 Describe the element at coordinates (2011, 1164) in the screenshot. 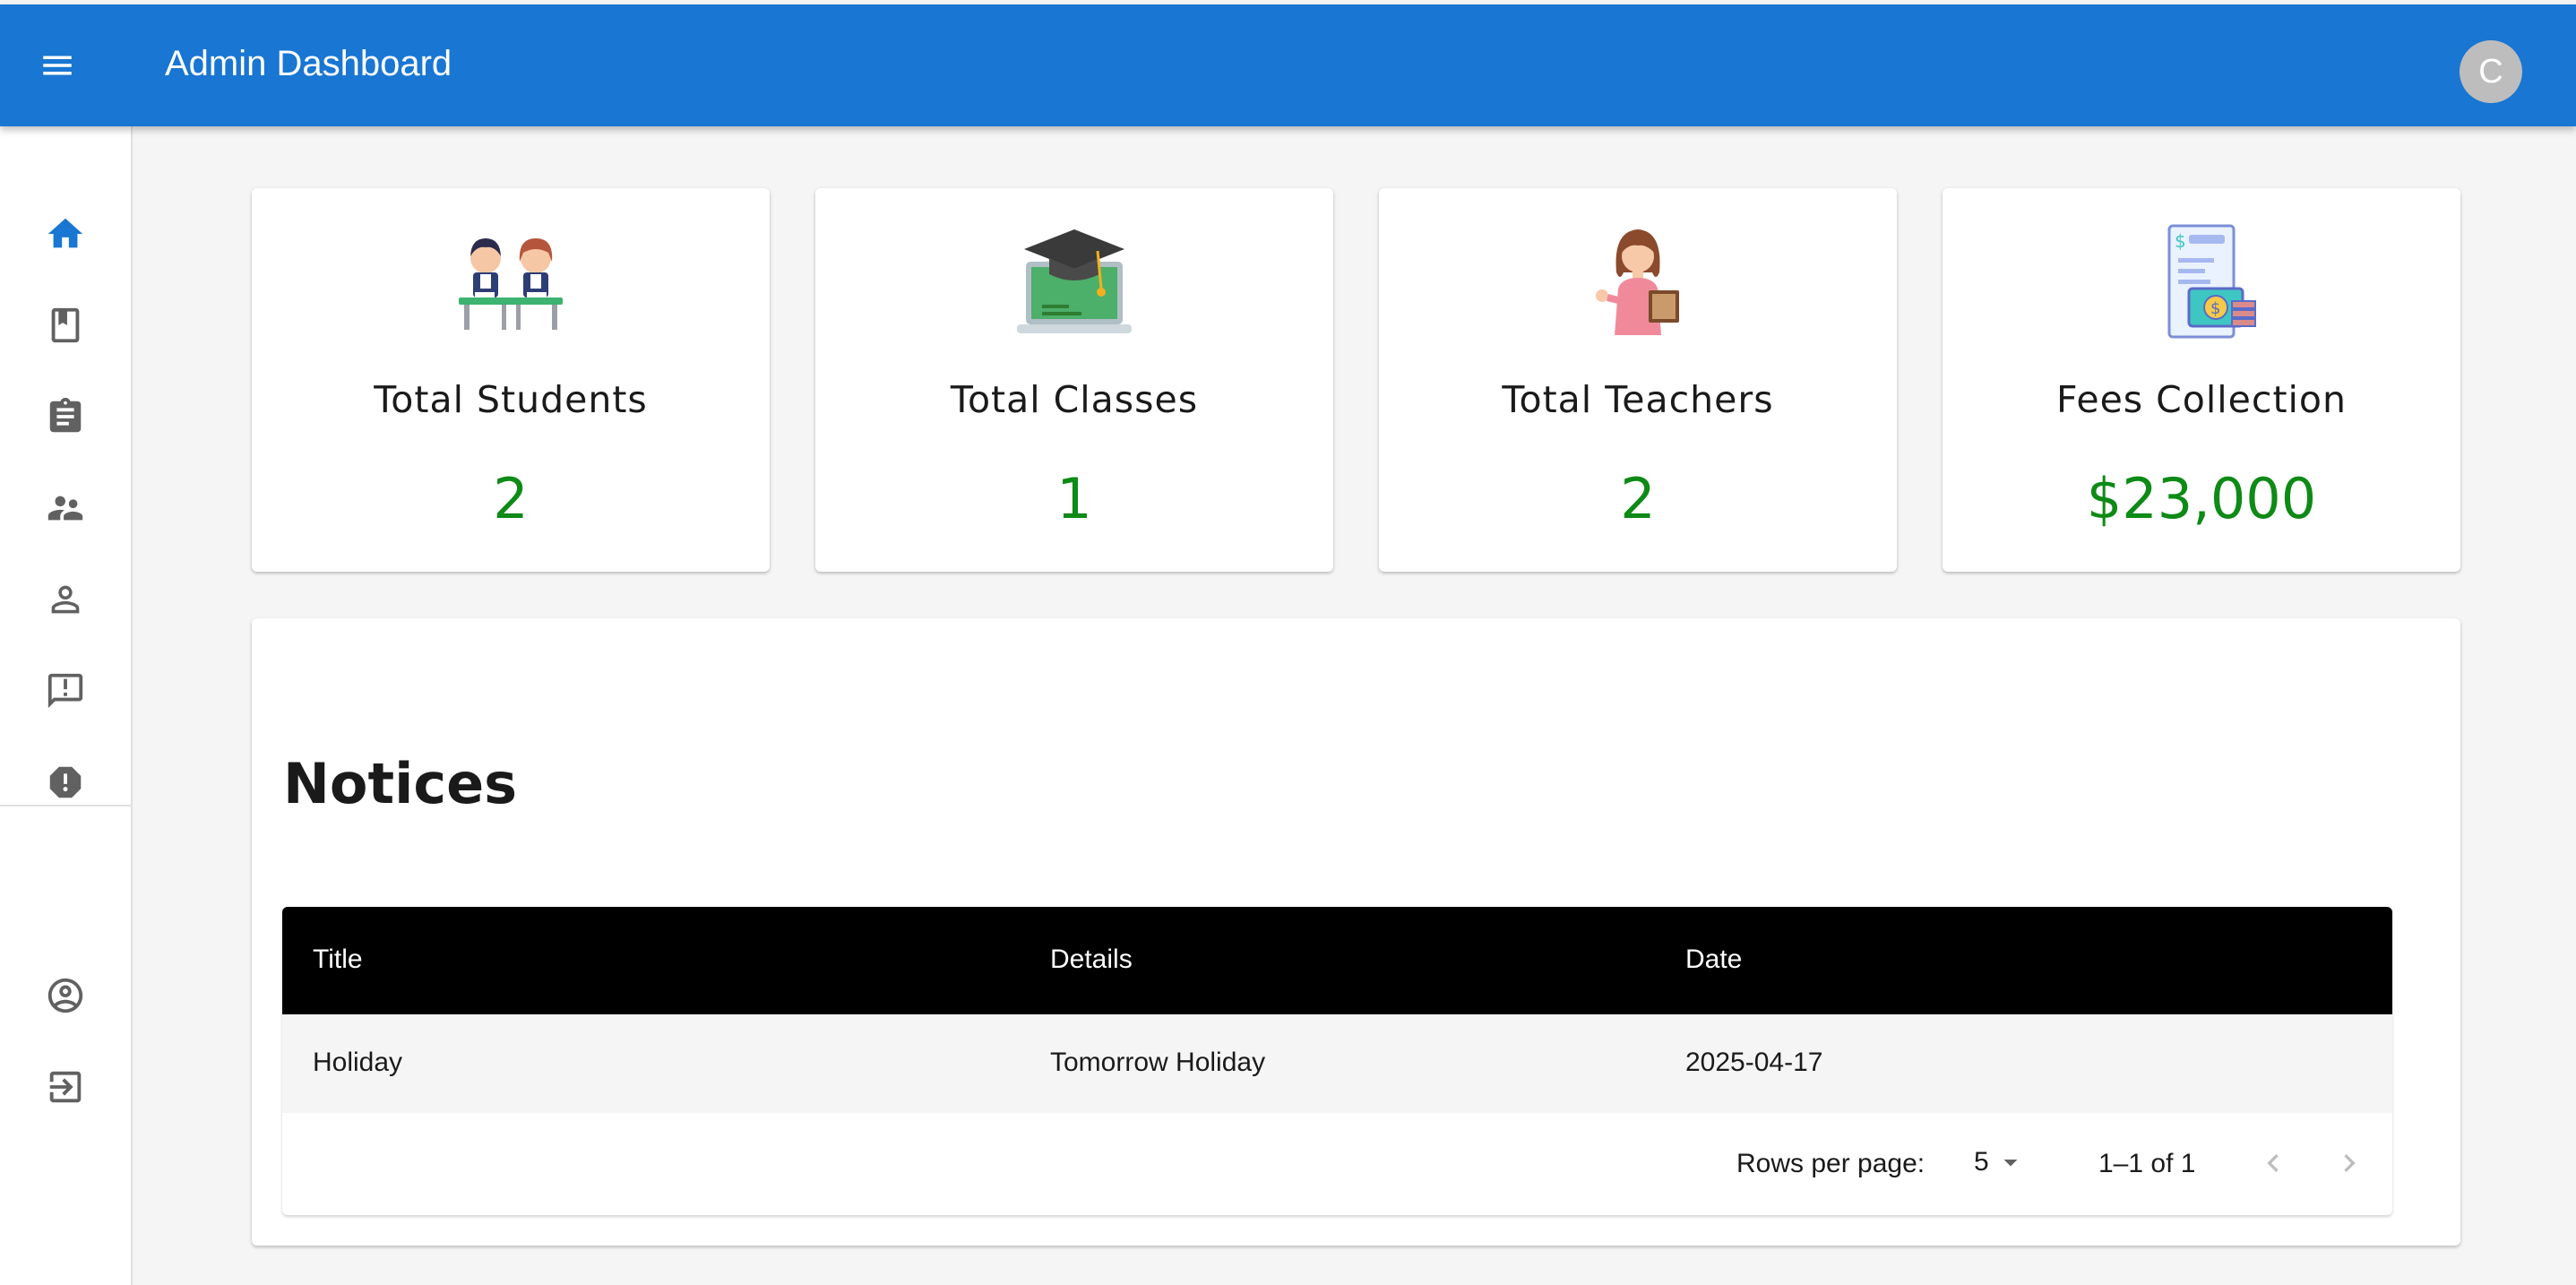

I see `arrow-drop-down-icon` at that location.